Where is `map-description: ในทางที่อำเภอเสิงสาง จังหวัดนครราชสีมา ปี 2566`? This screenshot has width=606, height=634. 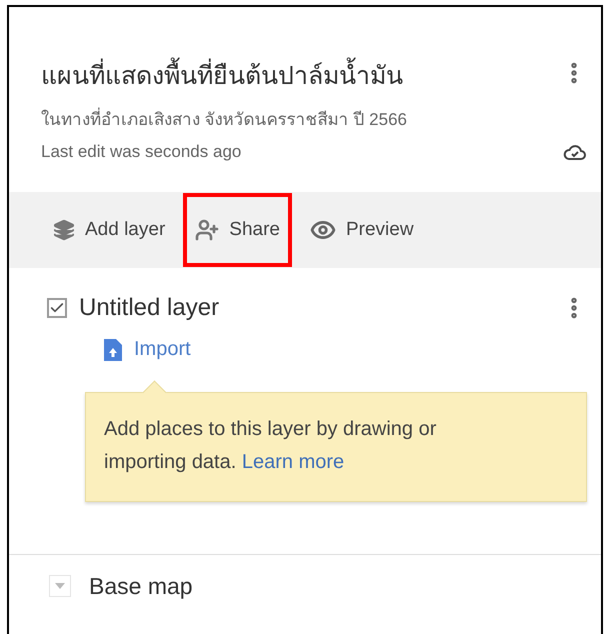
map-description: ในทางที่อำเภอเสิงสาง จังหวัดนครราชสีมา ปี 2566 is located at coordinates (301, 118).